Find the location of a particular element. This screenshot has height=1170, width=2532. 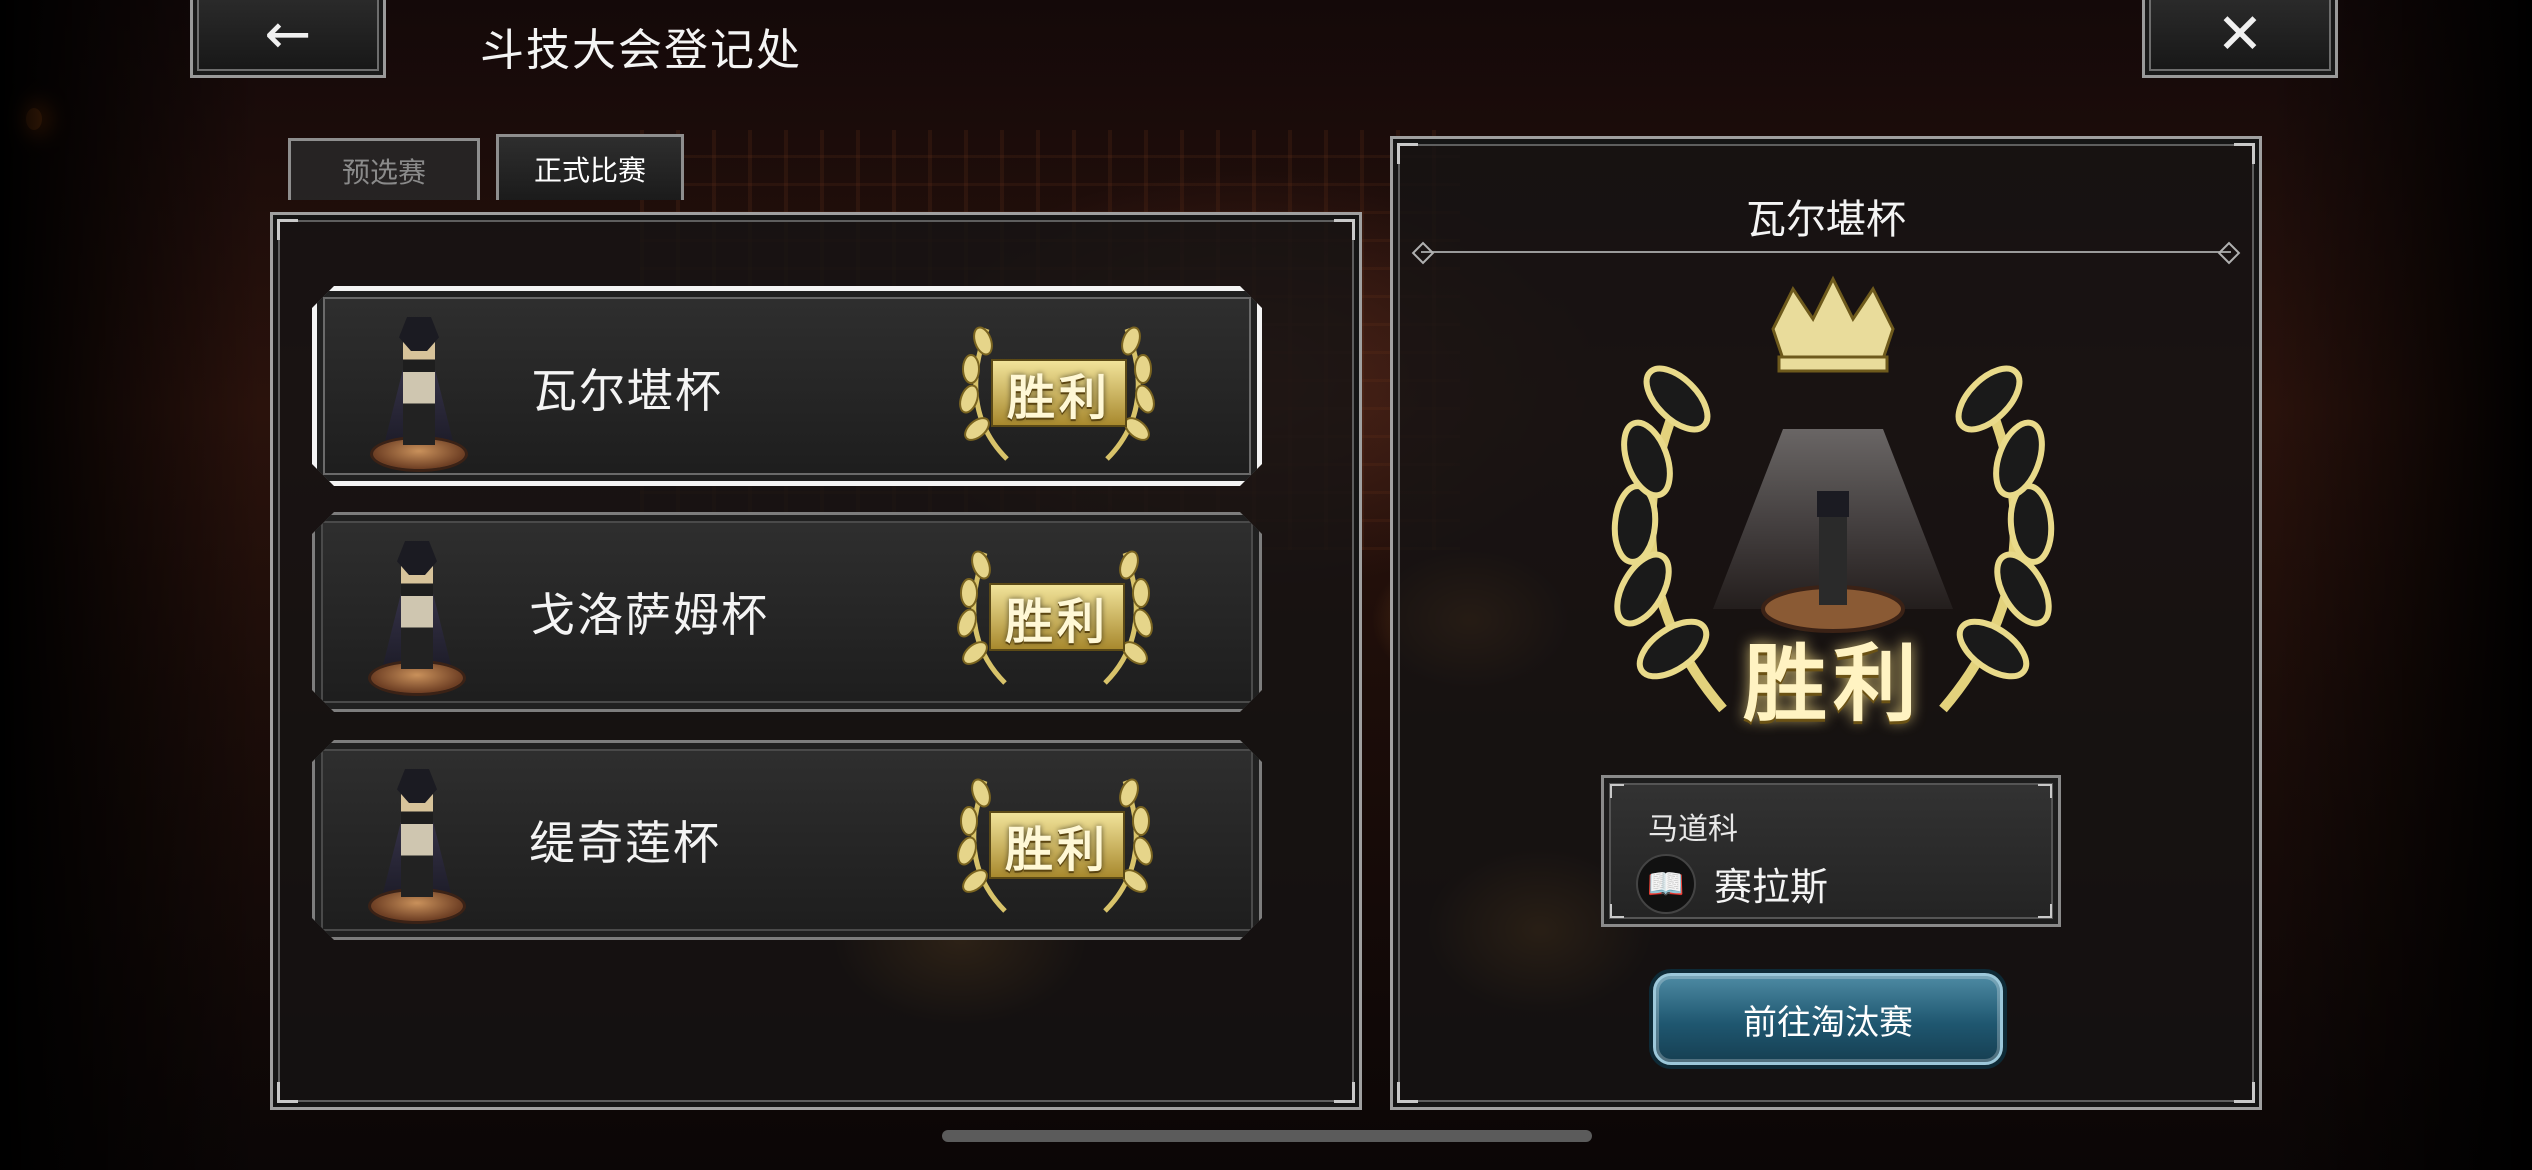

champion-info-box: 马道科 📖 赛拉斯 is located at coordinates (1831, 851).